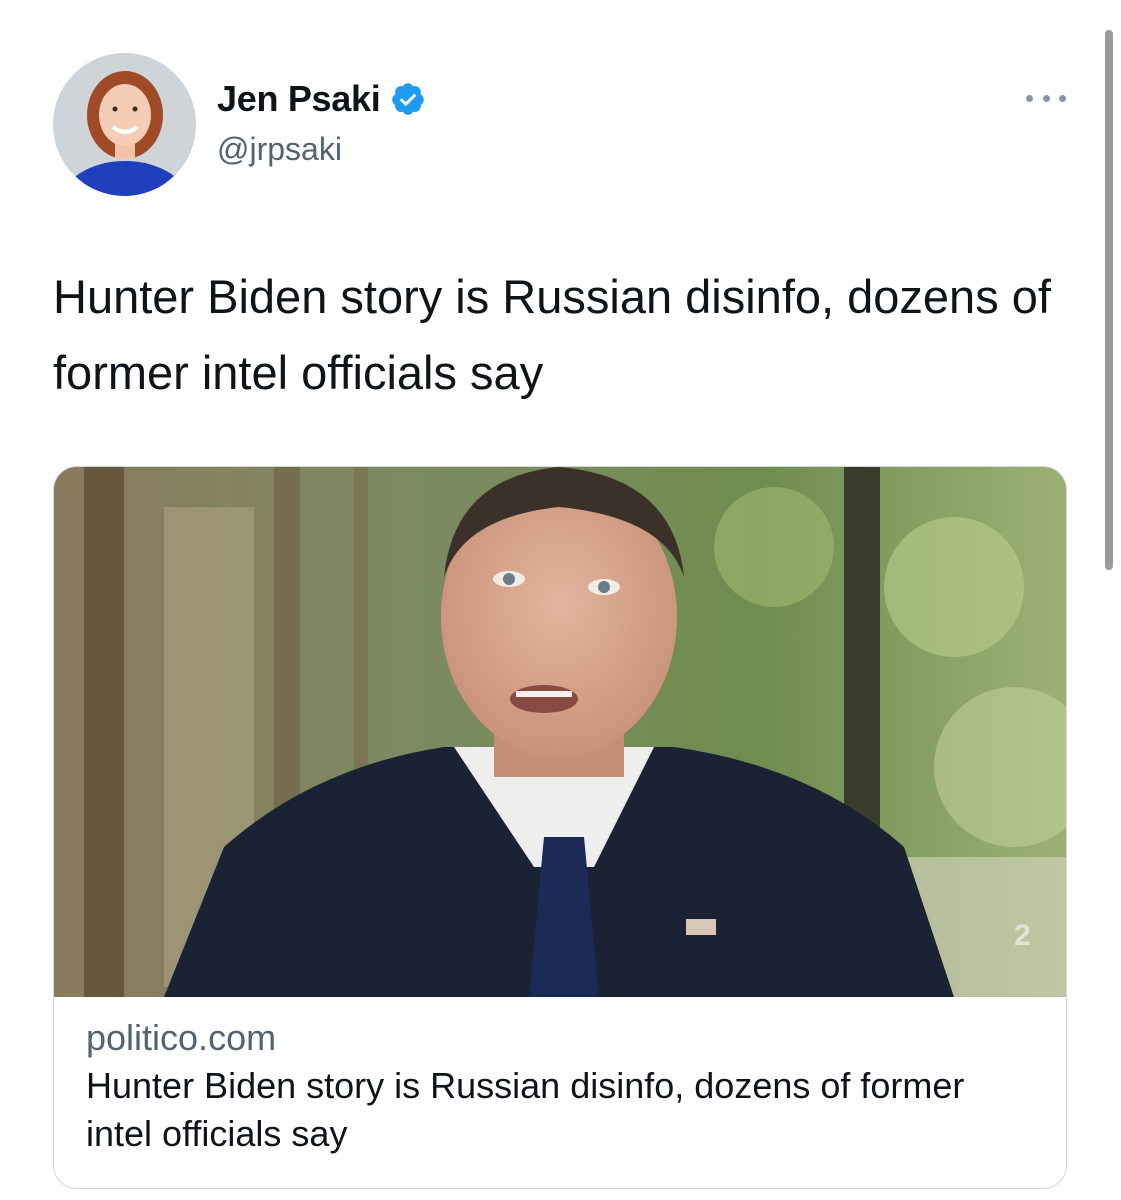  What do you see at coordinates (408, 99) in the screenshot?
I see `verified-badge-icon` at bounding box center [408, 99].